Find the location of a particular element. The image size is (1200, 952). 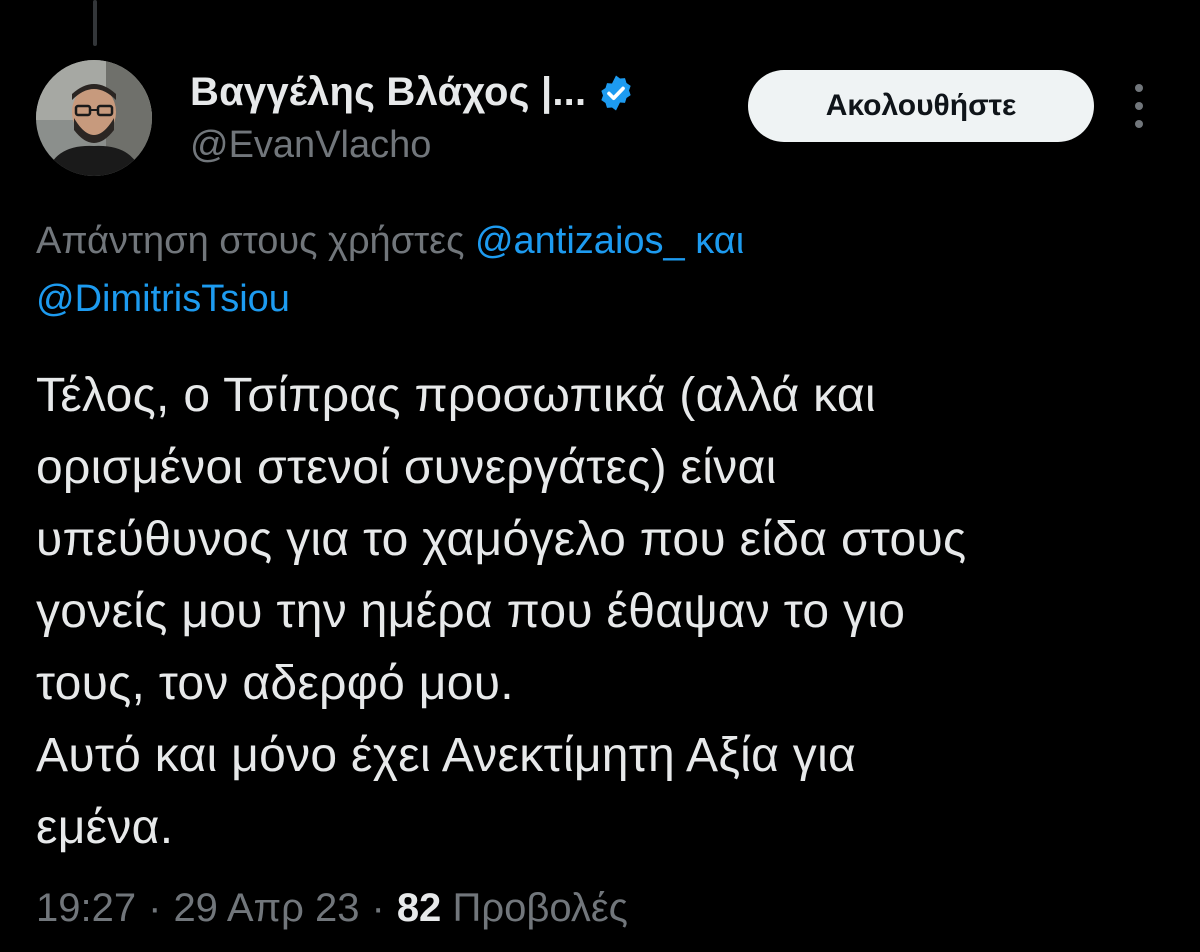

tweet-line: ορισμένοι στενοί συνεργάτες) είναι is located at coordinates (406, 467).